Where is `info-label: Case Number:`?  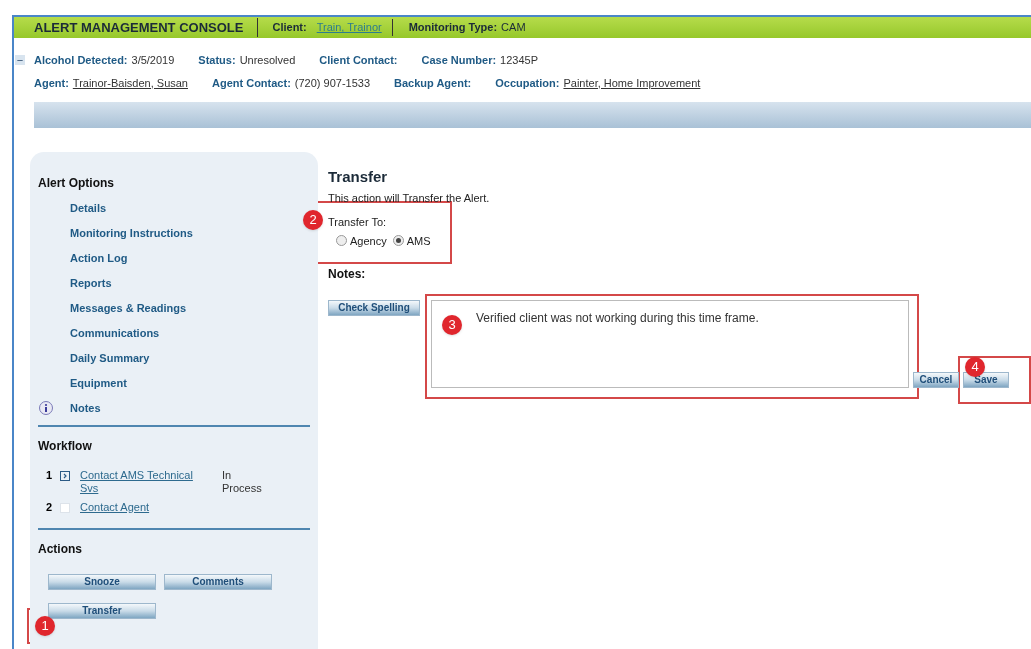
info-label: Case Number: is located at coordinates (459, 60).